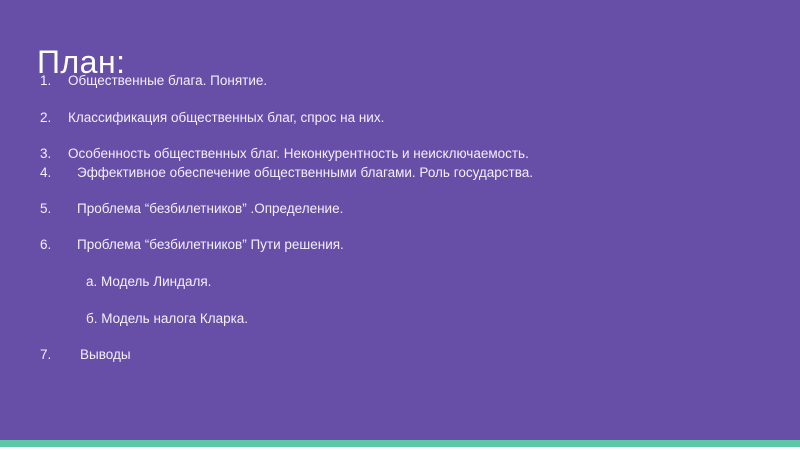  I want to click on list-subitem-a: а. Модель Линдаля., so click(148, 282).